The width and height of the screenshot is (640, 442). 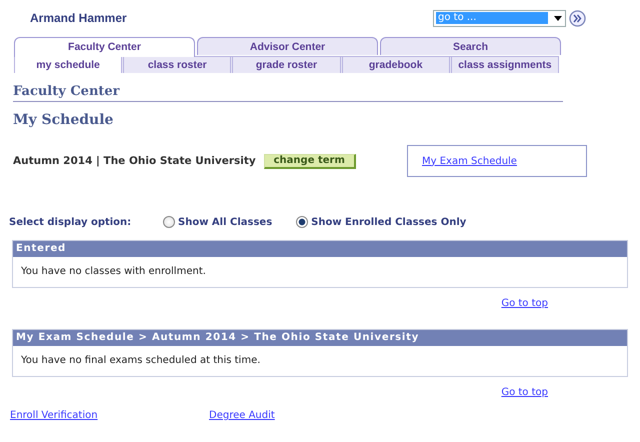 I want to click on radio-label: Show Enrolled Classes Only, so click(x=388, y=222).